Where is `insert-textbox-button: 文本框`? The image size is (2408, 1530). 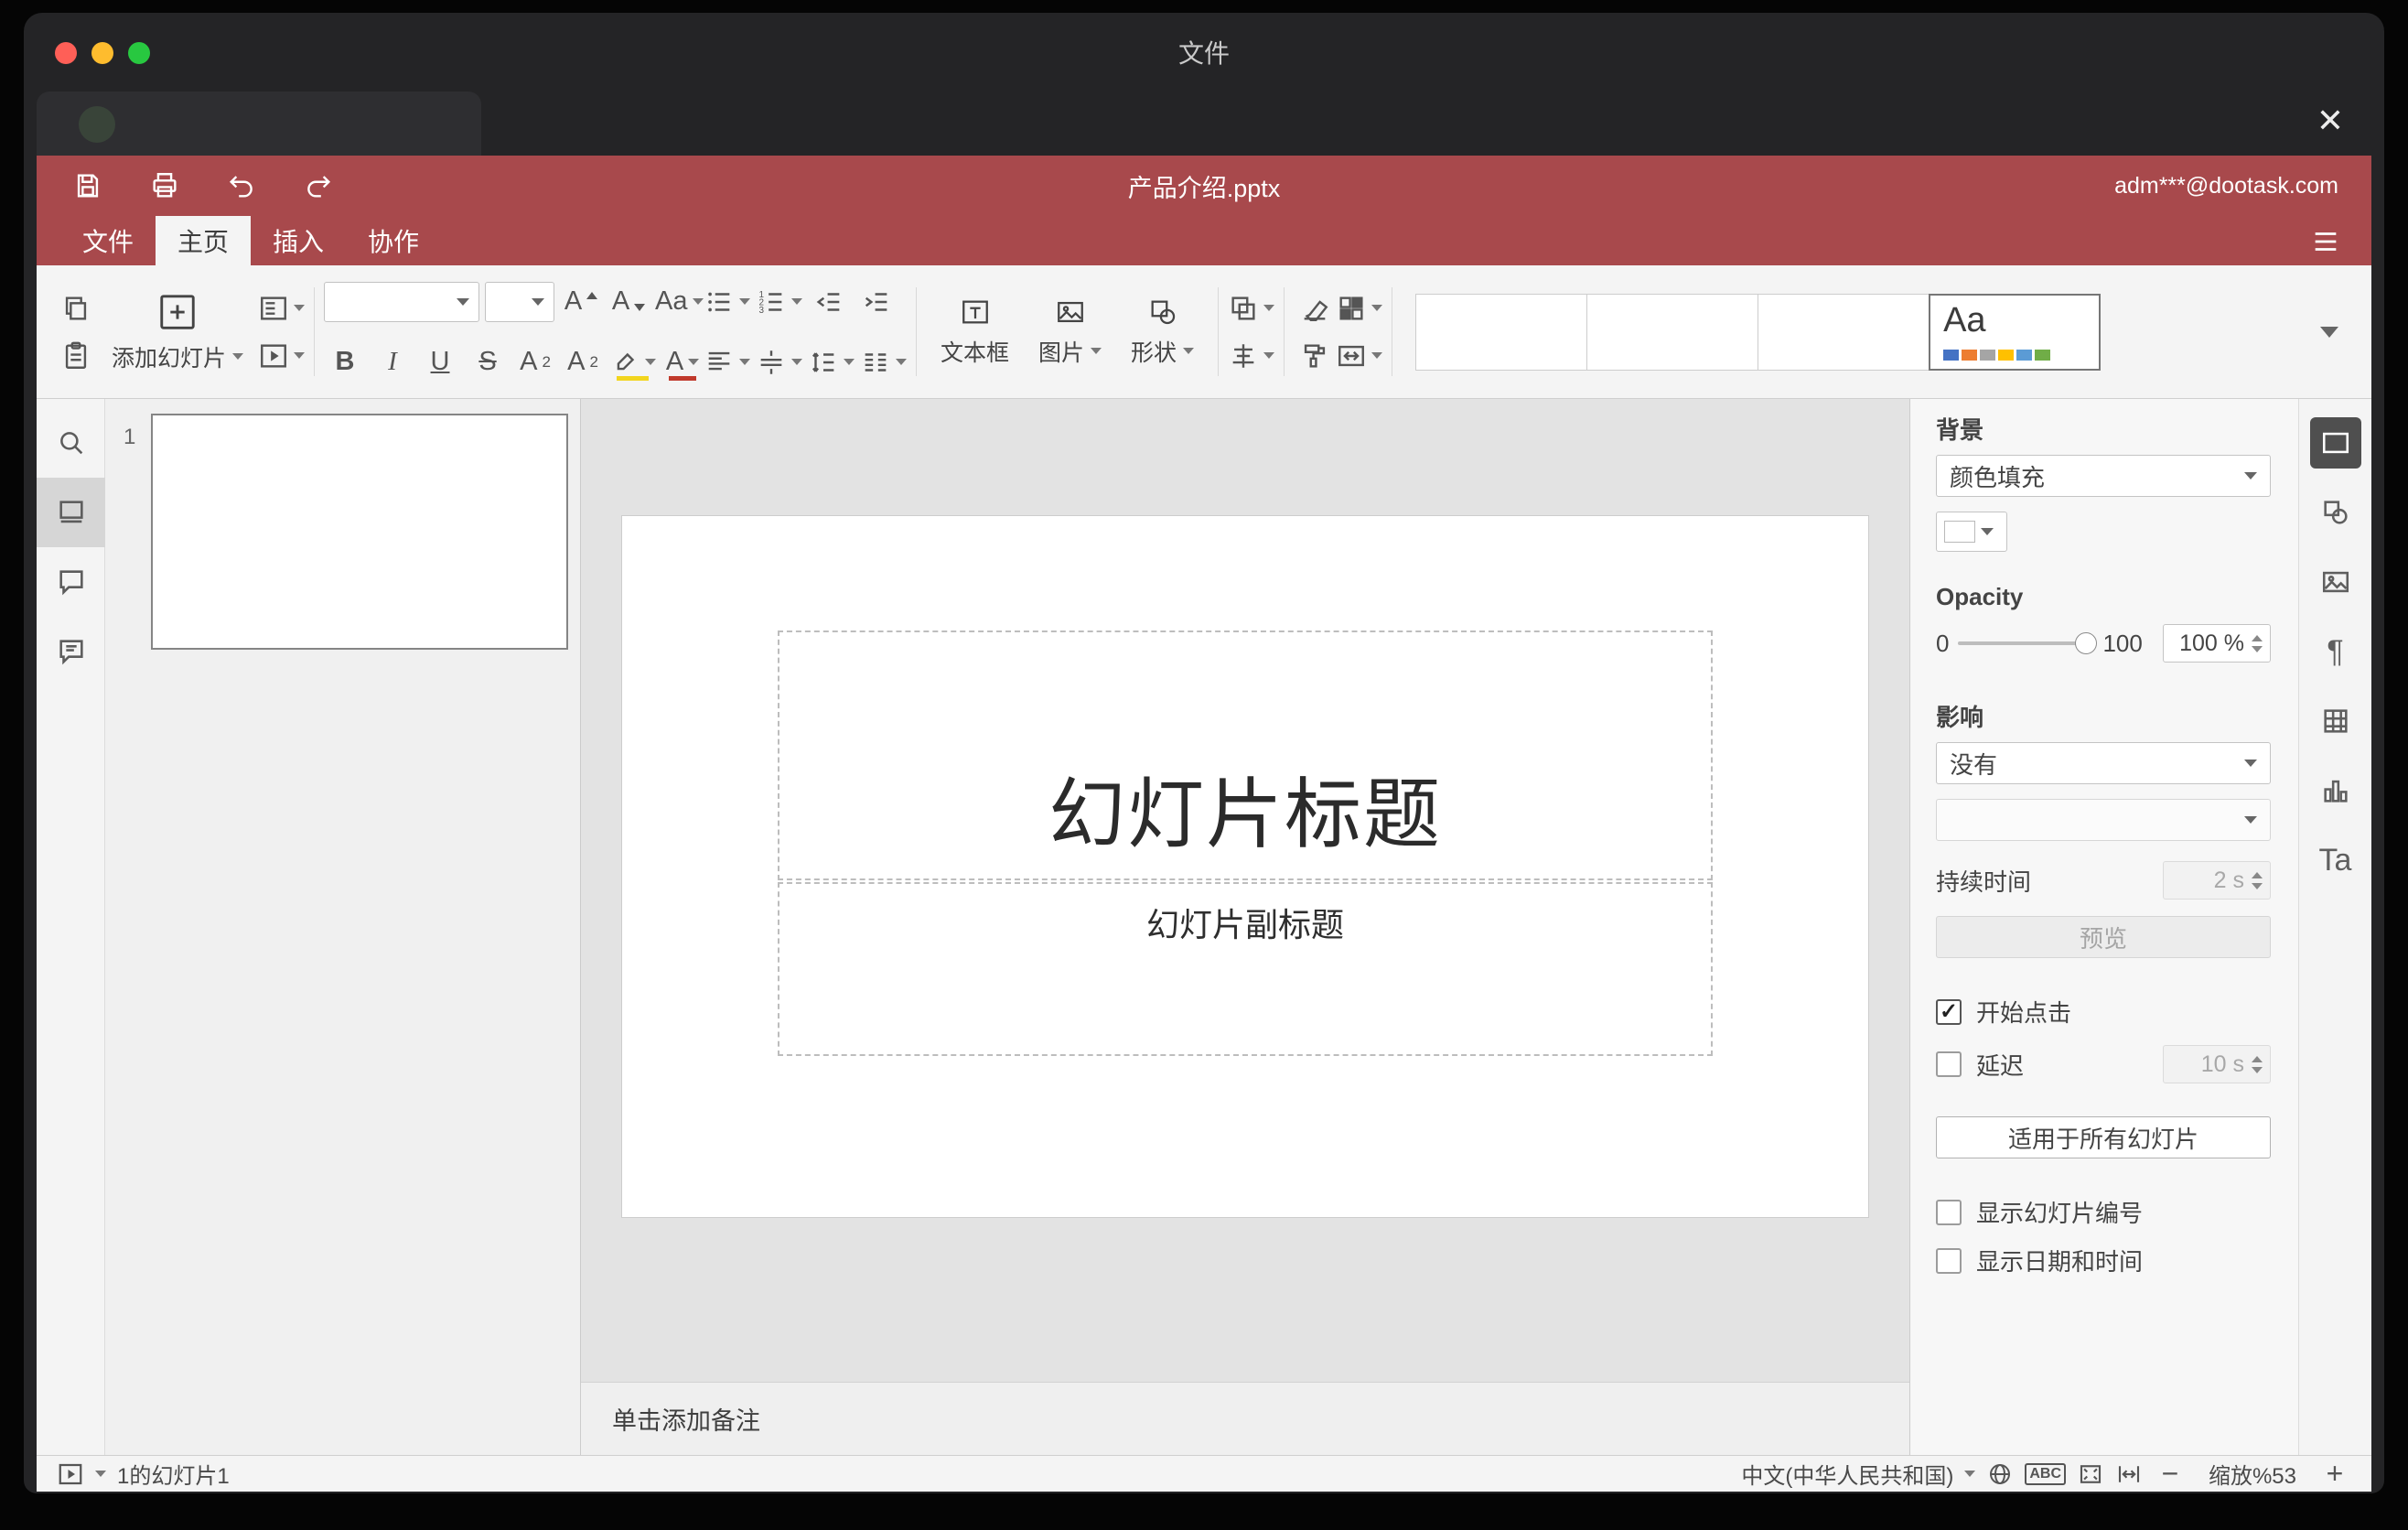
insert-textbox-button: 文本框 is located at coordinates (975, 332).